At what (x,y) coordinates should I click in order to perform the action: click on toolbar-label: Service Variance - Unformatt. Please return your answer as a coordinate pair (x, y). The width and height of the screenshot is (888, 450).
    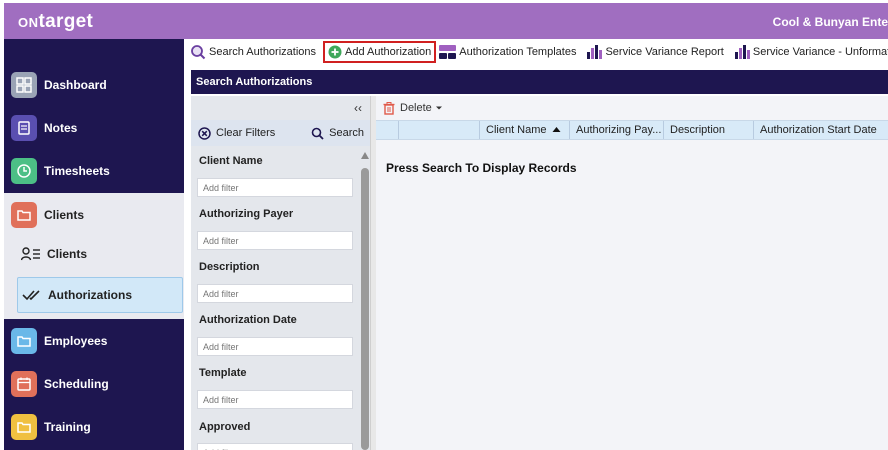
    Looking at the image, I should click on (820, 52).